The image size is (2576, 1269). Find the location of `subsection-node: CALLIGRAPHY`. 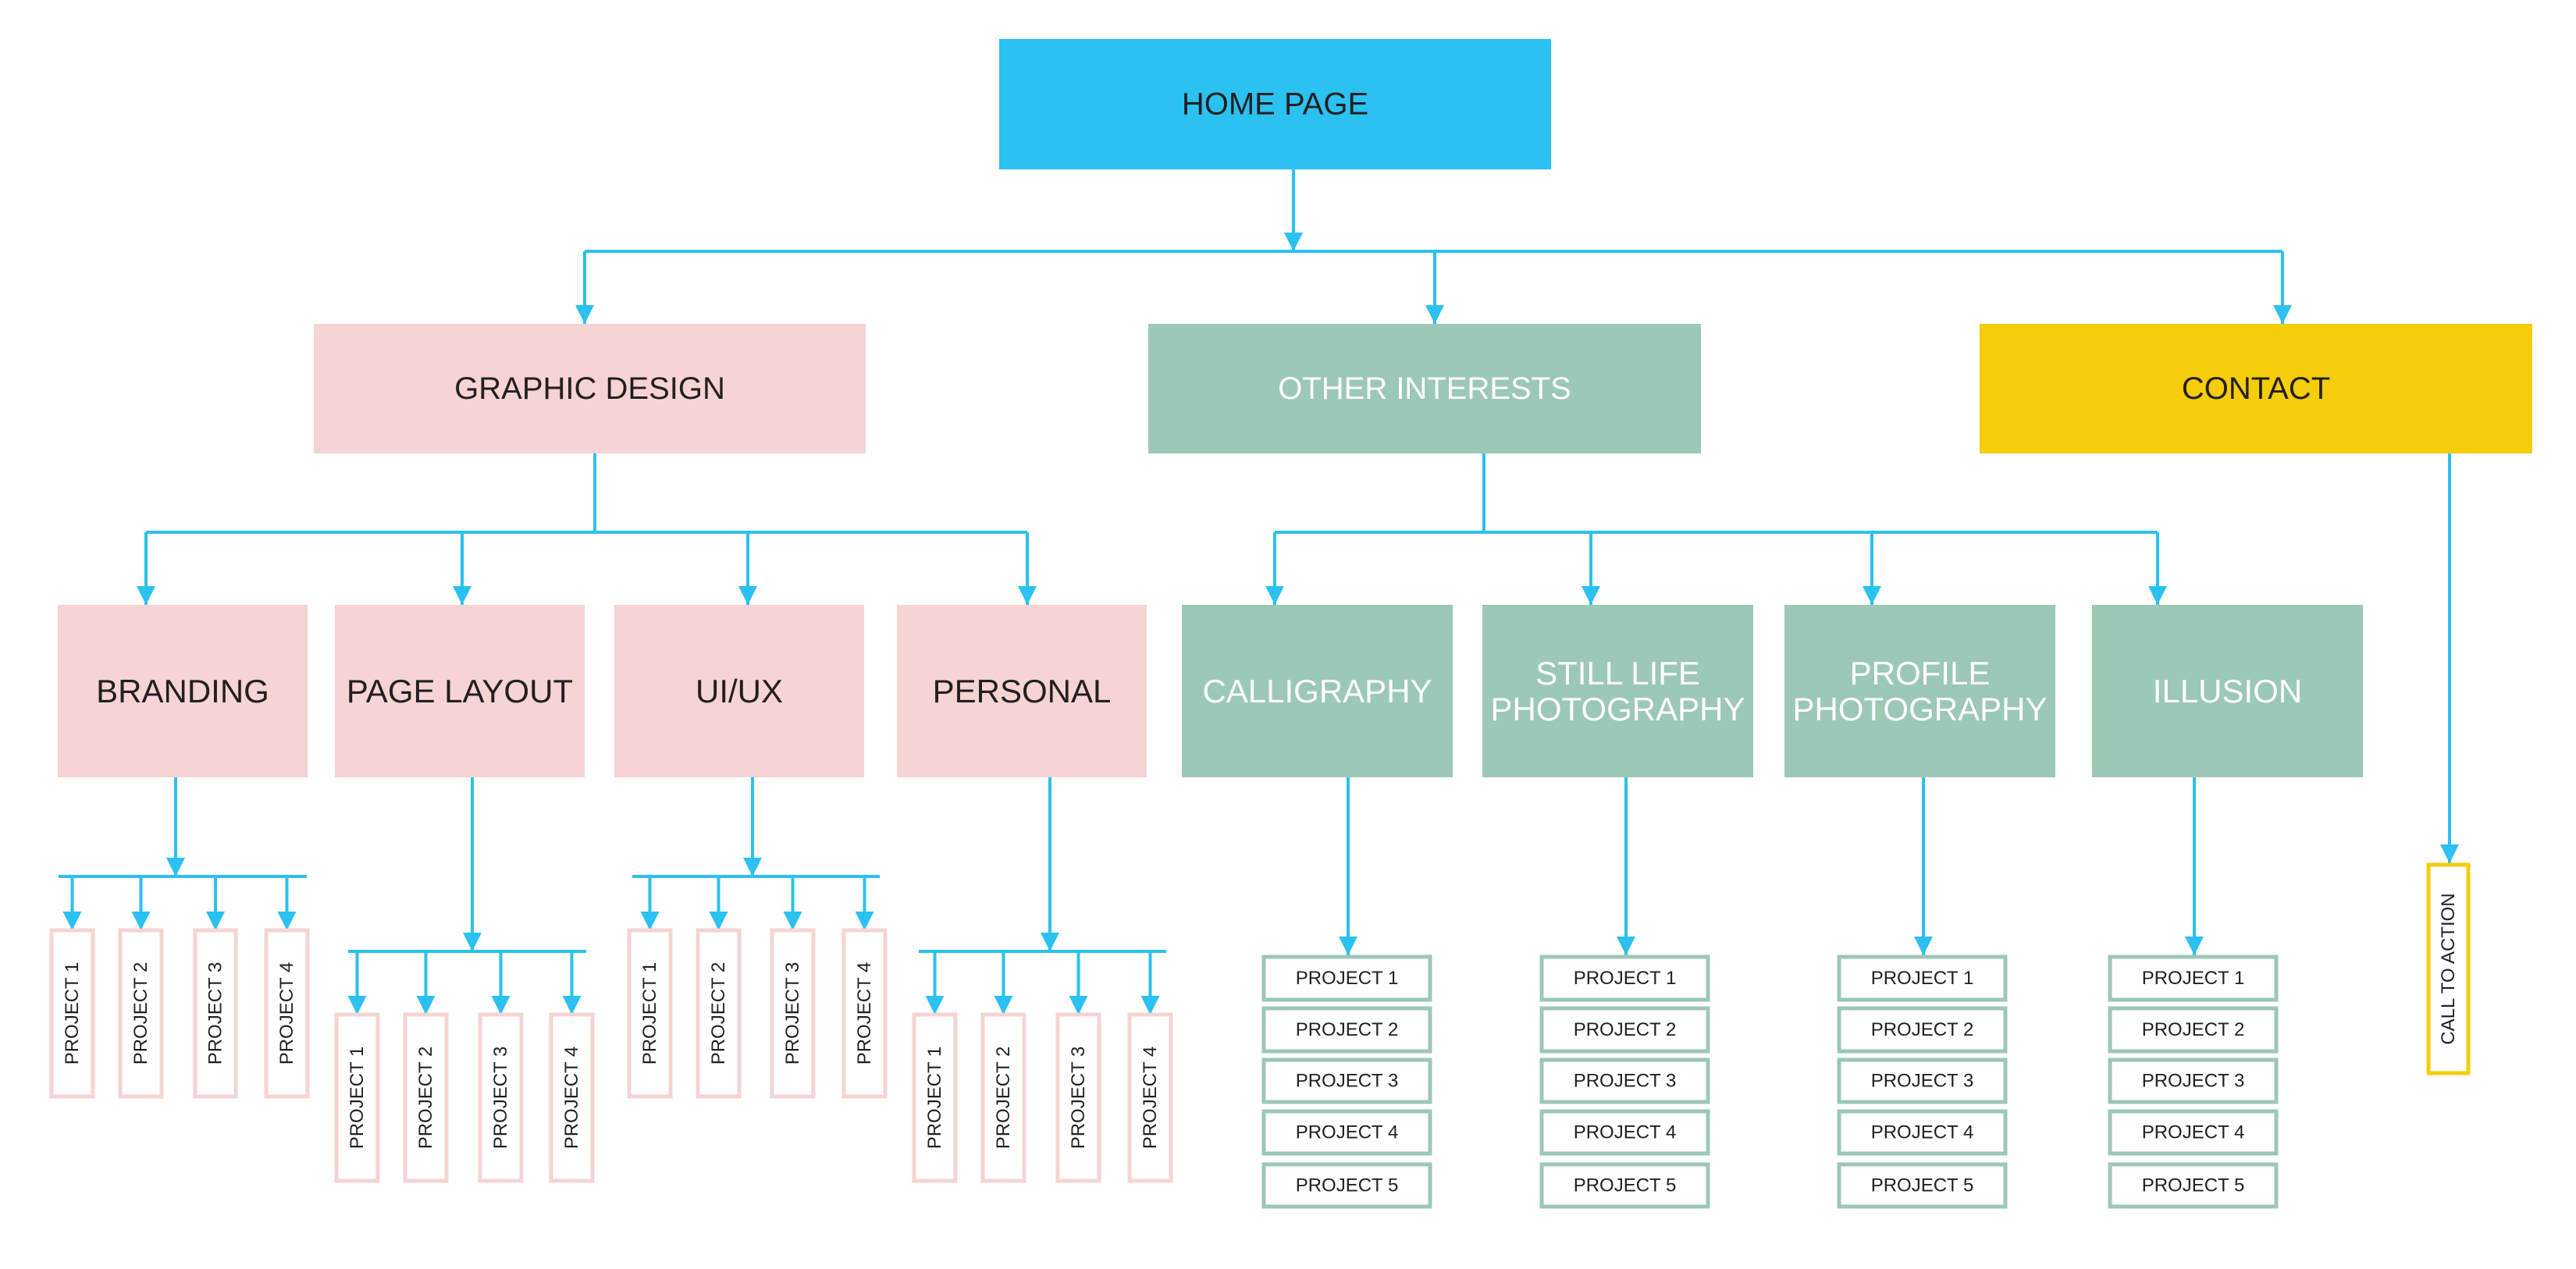

subsection-node: CALLIGRAPHY is located at coordinates (1317, 691).